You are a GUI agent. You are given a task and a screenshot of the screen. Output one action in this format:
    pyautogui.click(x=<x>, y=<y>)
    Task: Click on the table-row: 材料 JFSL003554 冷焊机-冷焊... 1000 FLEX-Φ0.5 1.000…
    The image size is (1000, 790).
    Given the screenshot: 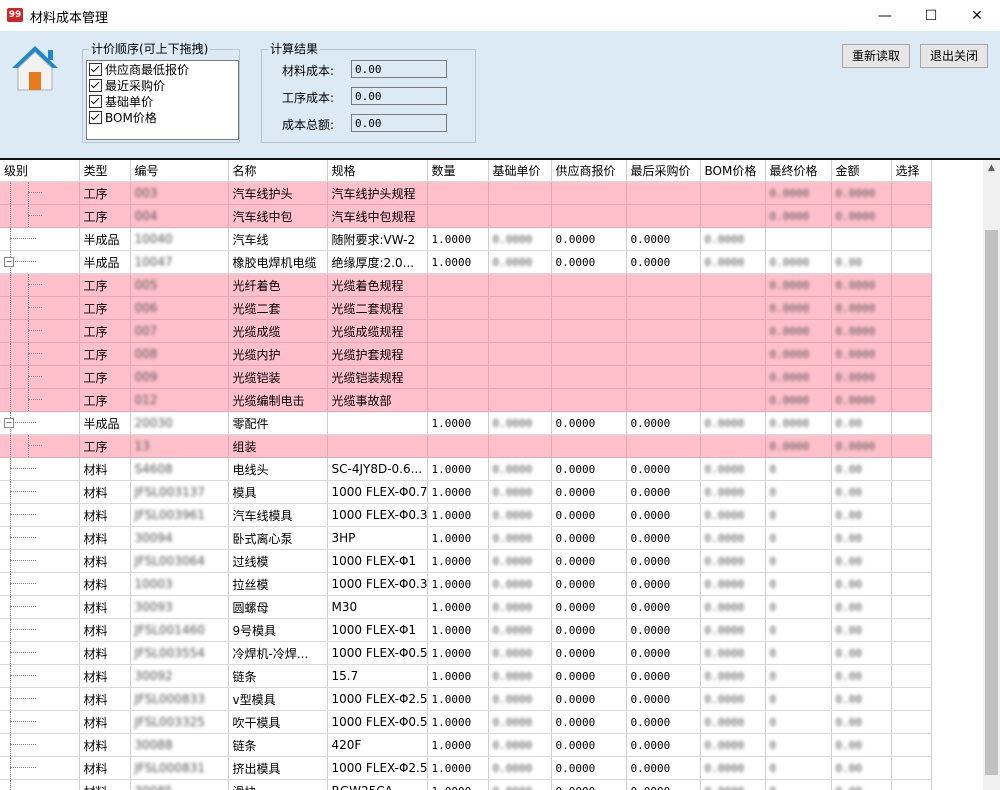 What is the action you would take?
    pyautogui.click(x=466, y=653)
    